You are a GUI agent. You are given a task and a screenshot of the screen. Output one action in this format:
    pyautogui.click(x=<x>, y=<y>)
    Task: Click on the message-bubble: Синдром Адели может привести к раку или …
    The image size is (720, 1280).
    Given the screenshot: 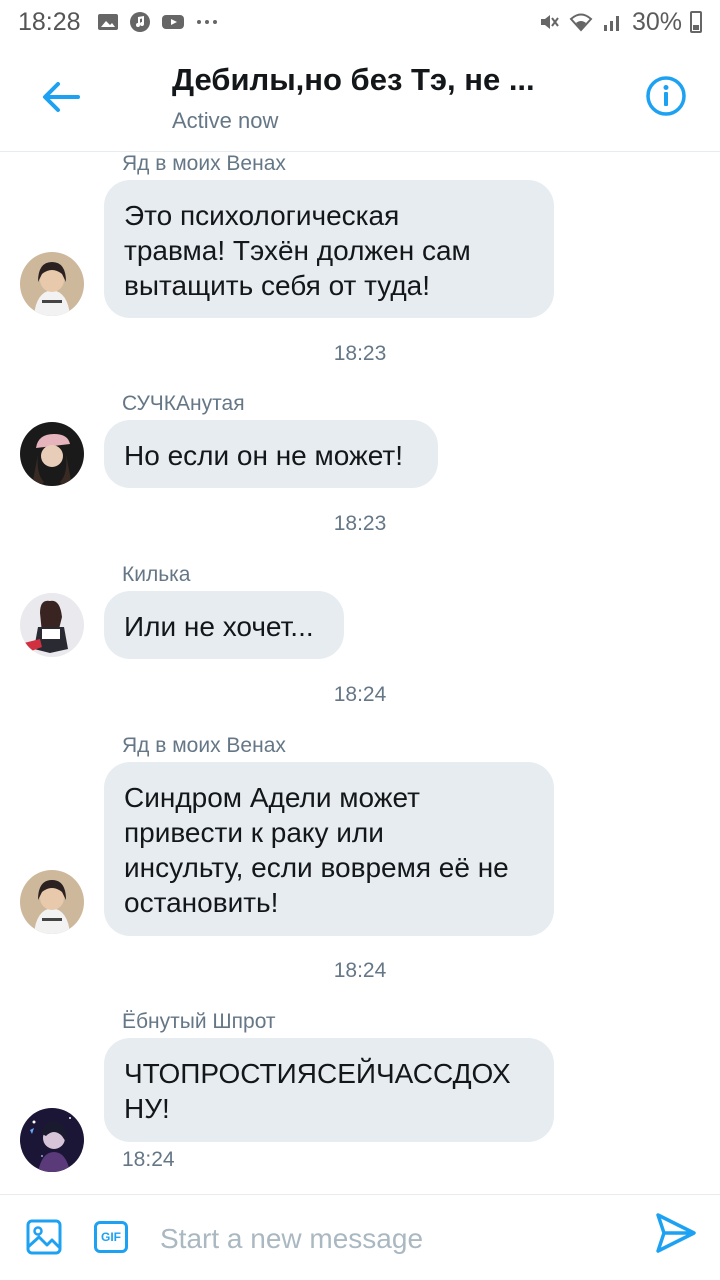 What is the action you would take?
    pyautogui.click(x=329, y=849)
    